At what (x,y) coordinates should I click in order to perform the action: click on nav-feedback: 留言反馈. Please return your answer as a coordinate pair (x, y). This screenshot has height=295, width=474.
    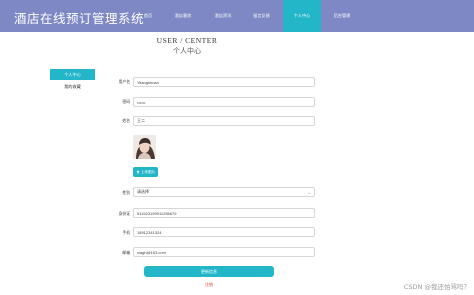
    Looking at the image, I should click on (261, 16).